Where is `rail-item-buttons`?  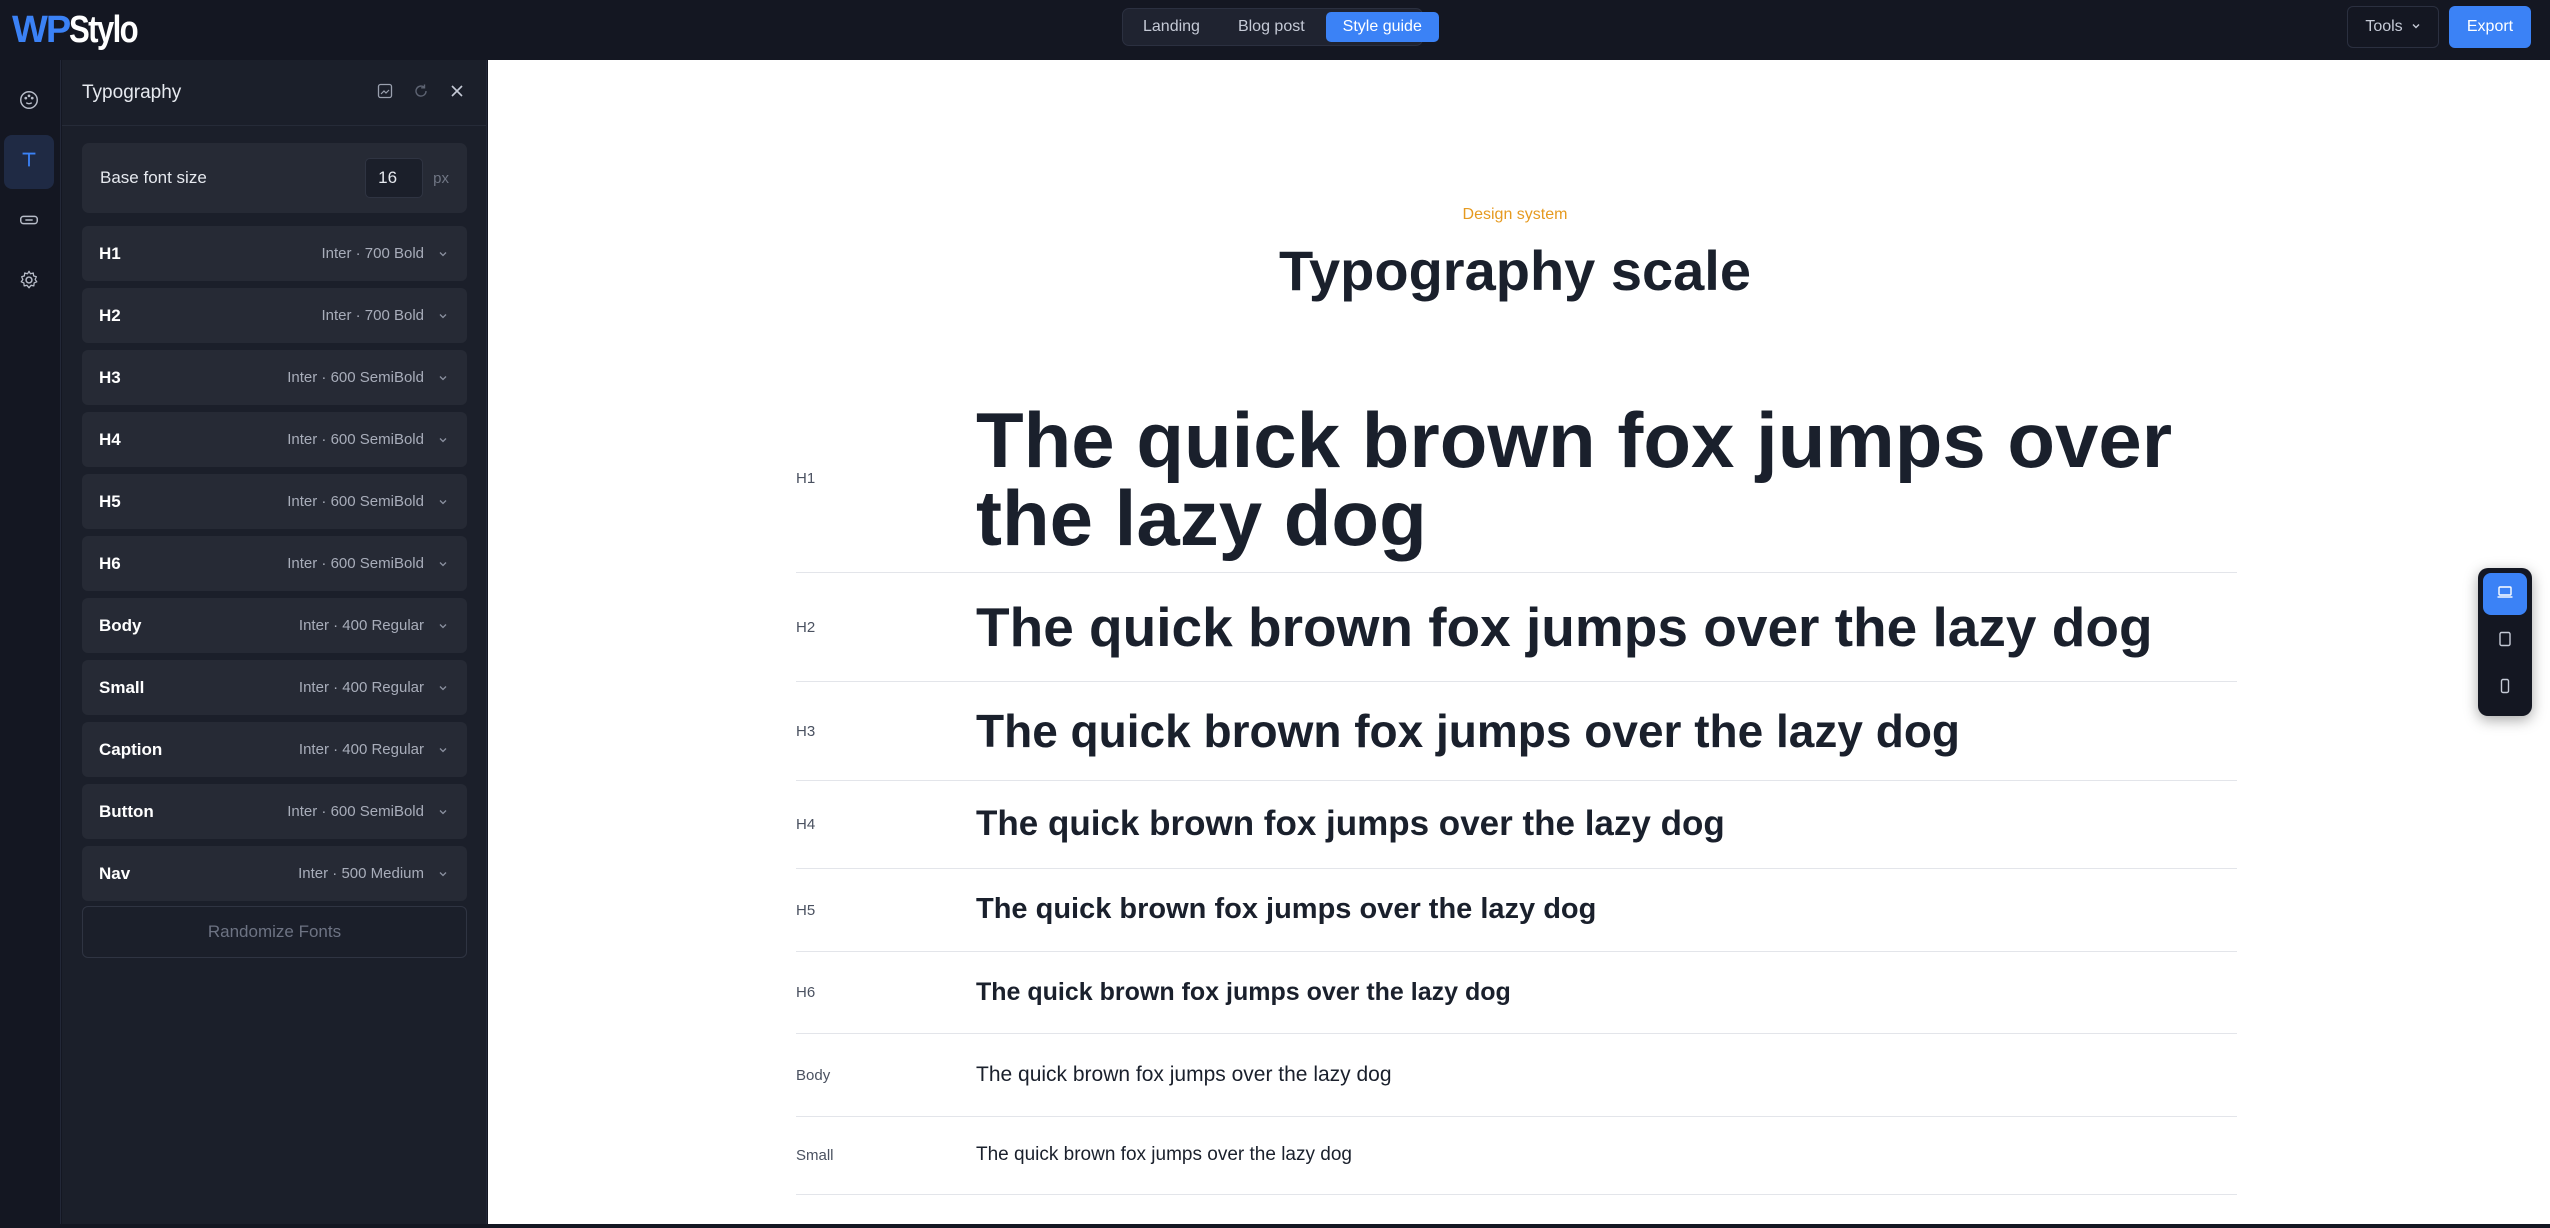 rail-item-buttons is located at coordinates (29, 222).